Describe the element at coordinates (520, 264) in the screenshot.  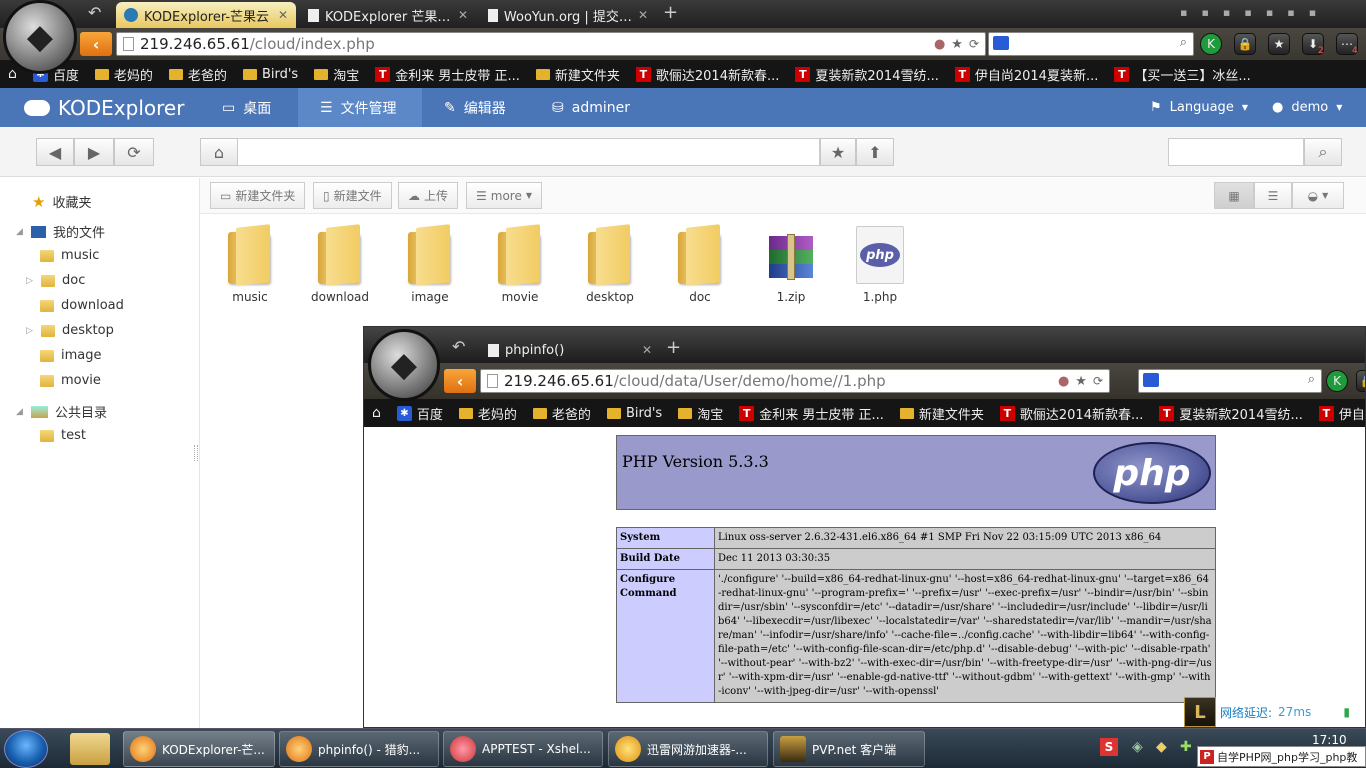
I see `file-folder-movie: movie` at that location.